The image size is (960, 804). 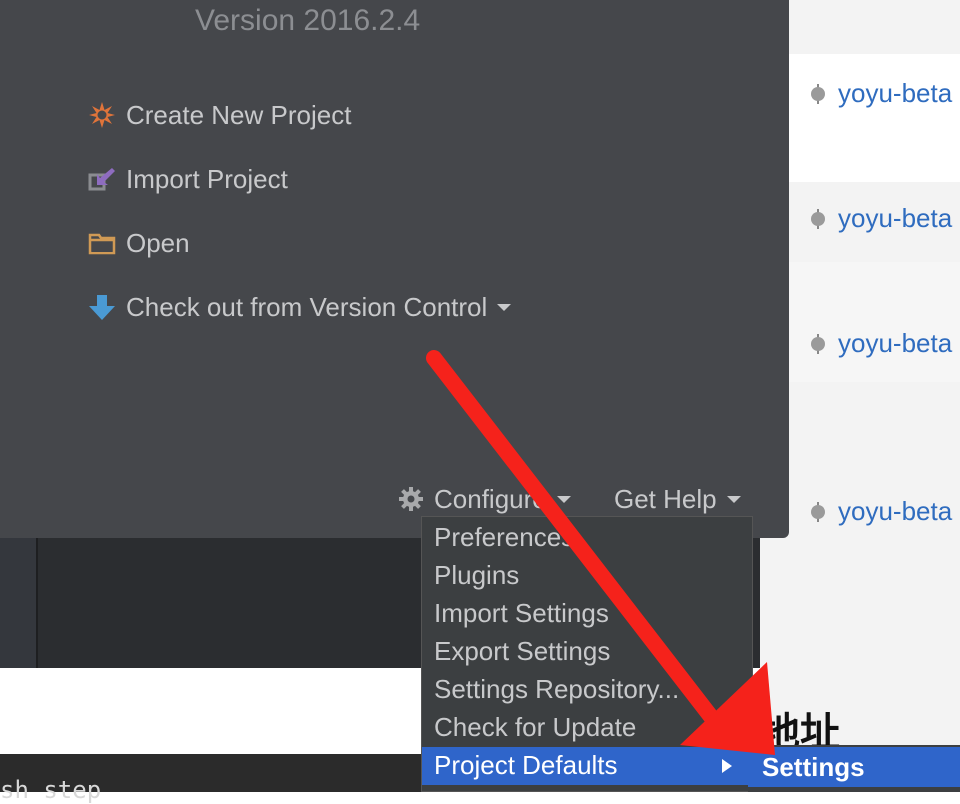 What do you see at coordinates (526, 765) in the screenshot?
I see `menu-item-label: Project Defaults` at bounding box center [526, 765].